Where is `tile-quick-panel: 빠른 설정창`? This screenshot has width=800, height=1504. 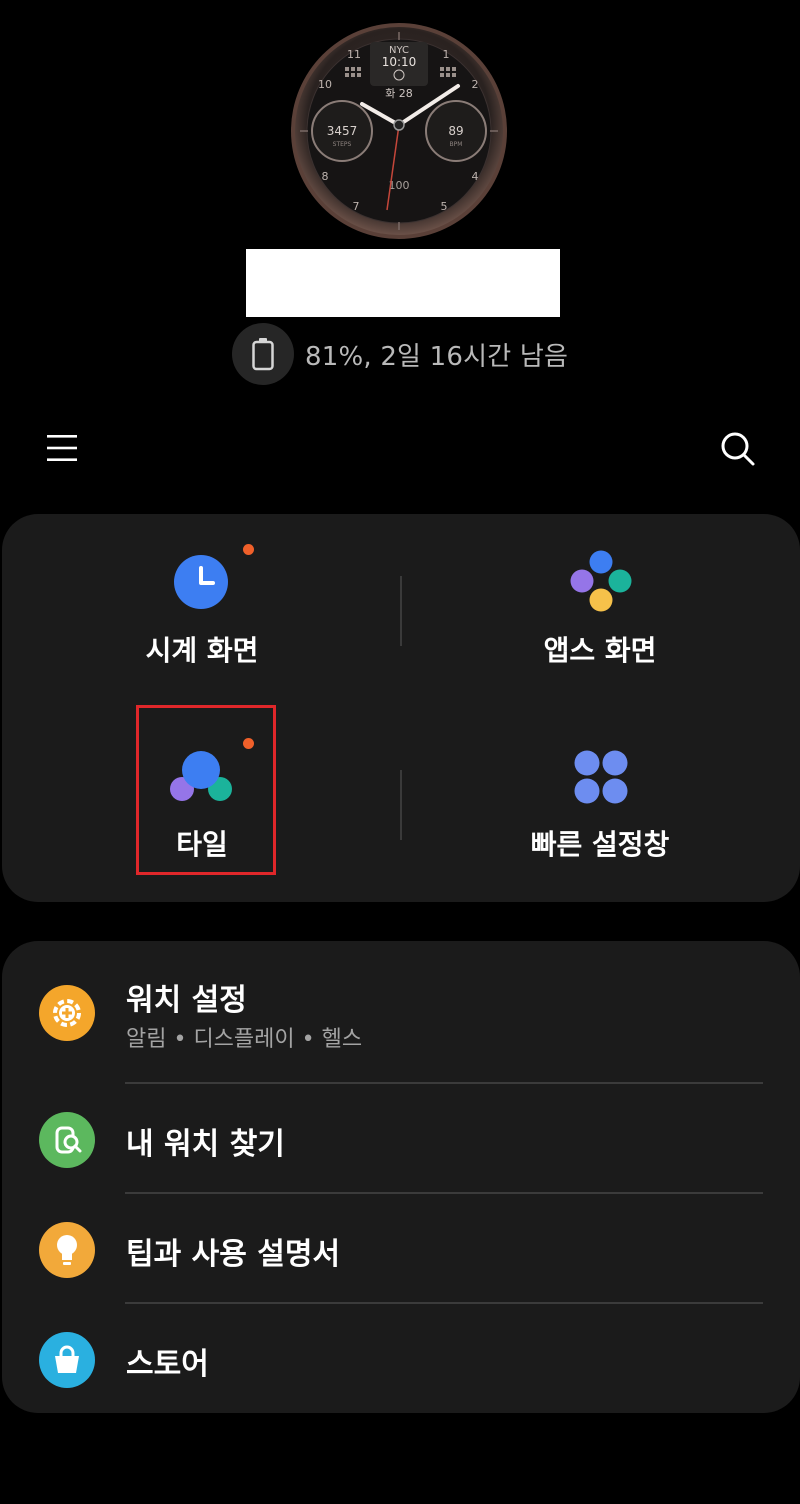
tile-quick-panel: 빠른 설정창 is located at coordinates (600, 805).